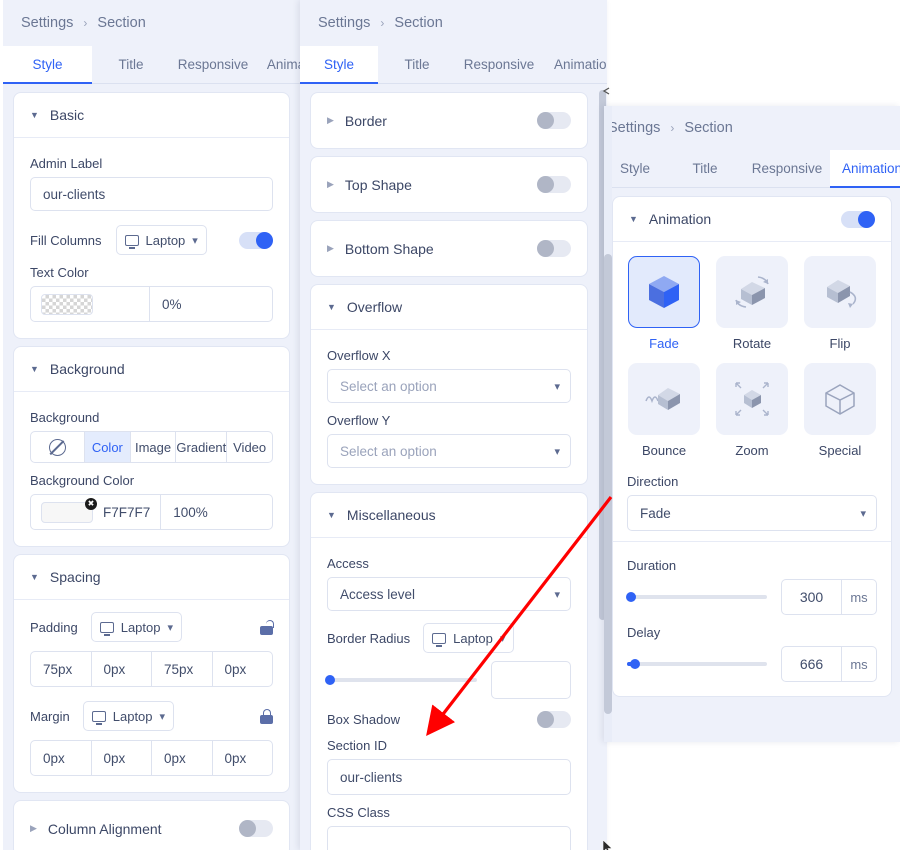 The width and height of the screenshot is (900, 850). What do you see at coordinates (469, 638) in the screenshot?
I see `border-radius-device-select: Laptop ▾` at bounding box center [469, 638].